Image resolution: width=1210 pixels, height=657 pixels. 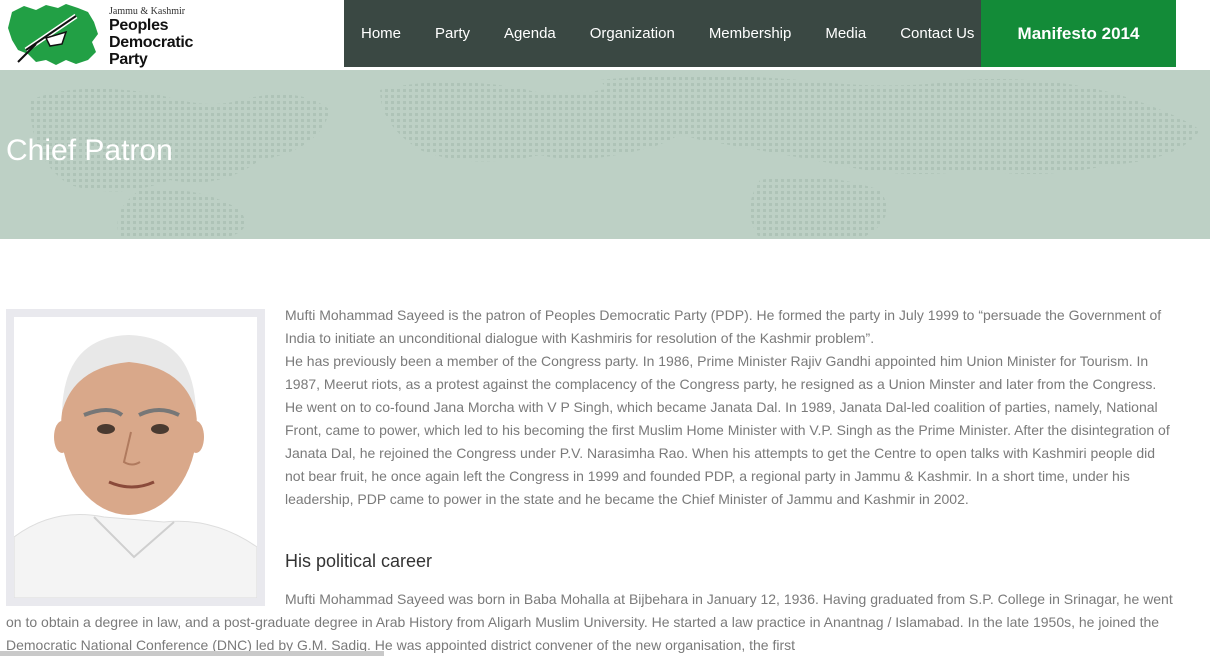 I want to click on nav-media: Media, so click(x=845, y=33).